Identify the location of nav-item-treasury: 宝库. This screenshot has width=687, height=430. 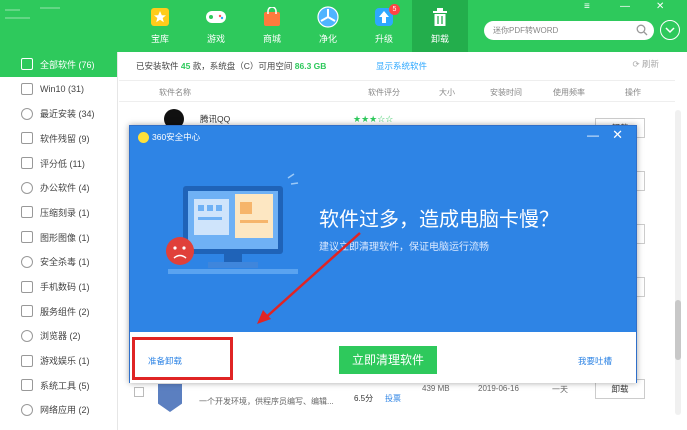
(160, 26).